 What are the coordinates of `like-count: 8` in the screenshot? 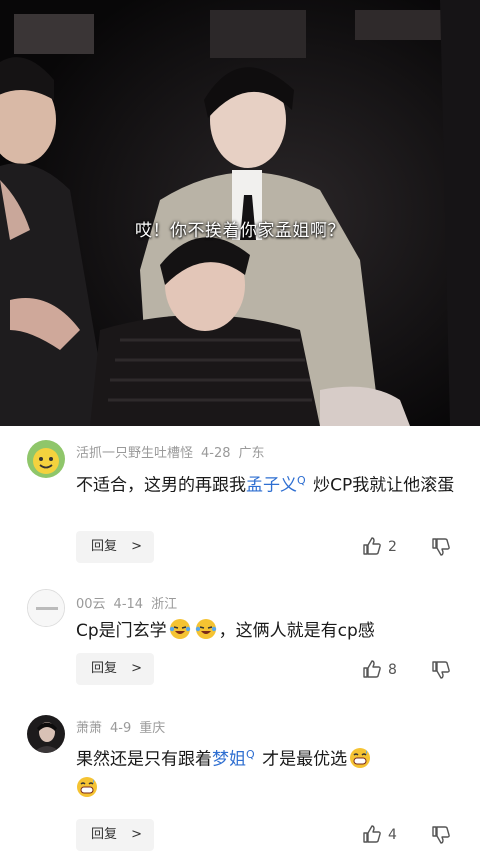 It's located at (392, 670).